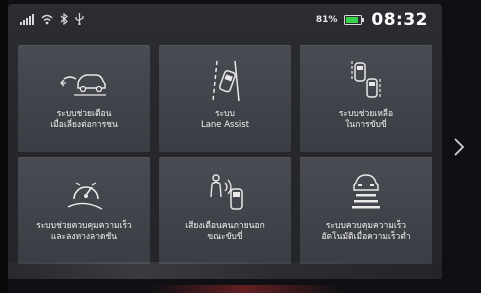  Describe the element at coordinates (84, 226) in the screenshot. I see `tile-label-line1: ระบบช่วยควบคุมความเร็ว` at that location.